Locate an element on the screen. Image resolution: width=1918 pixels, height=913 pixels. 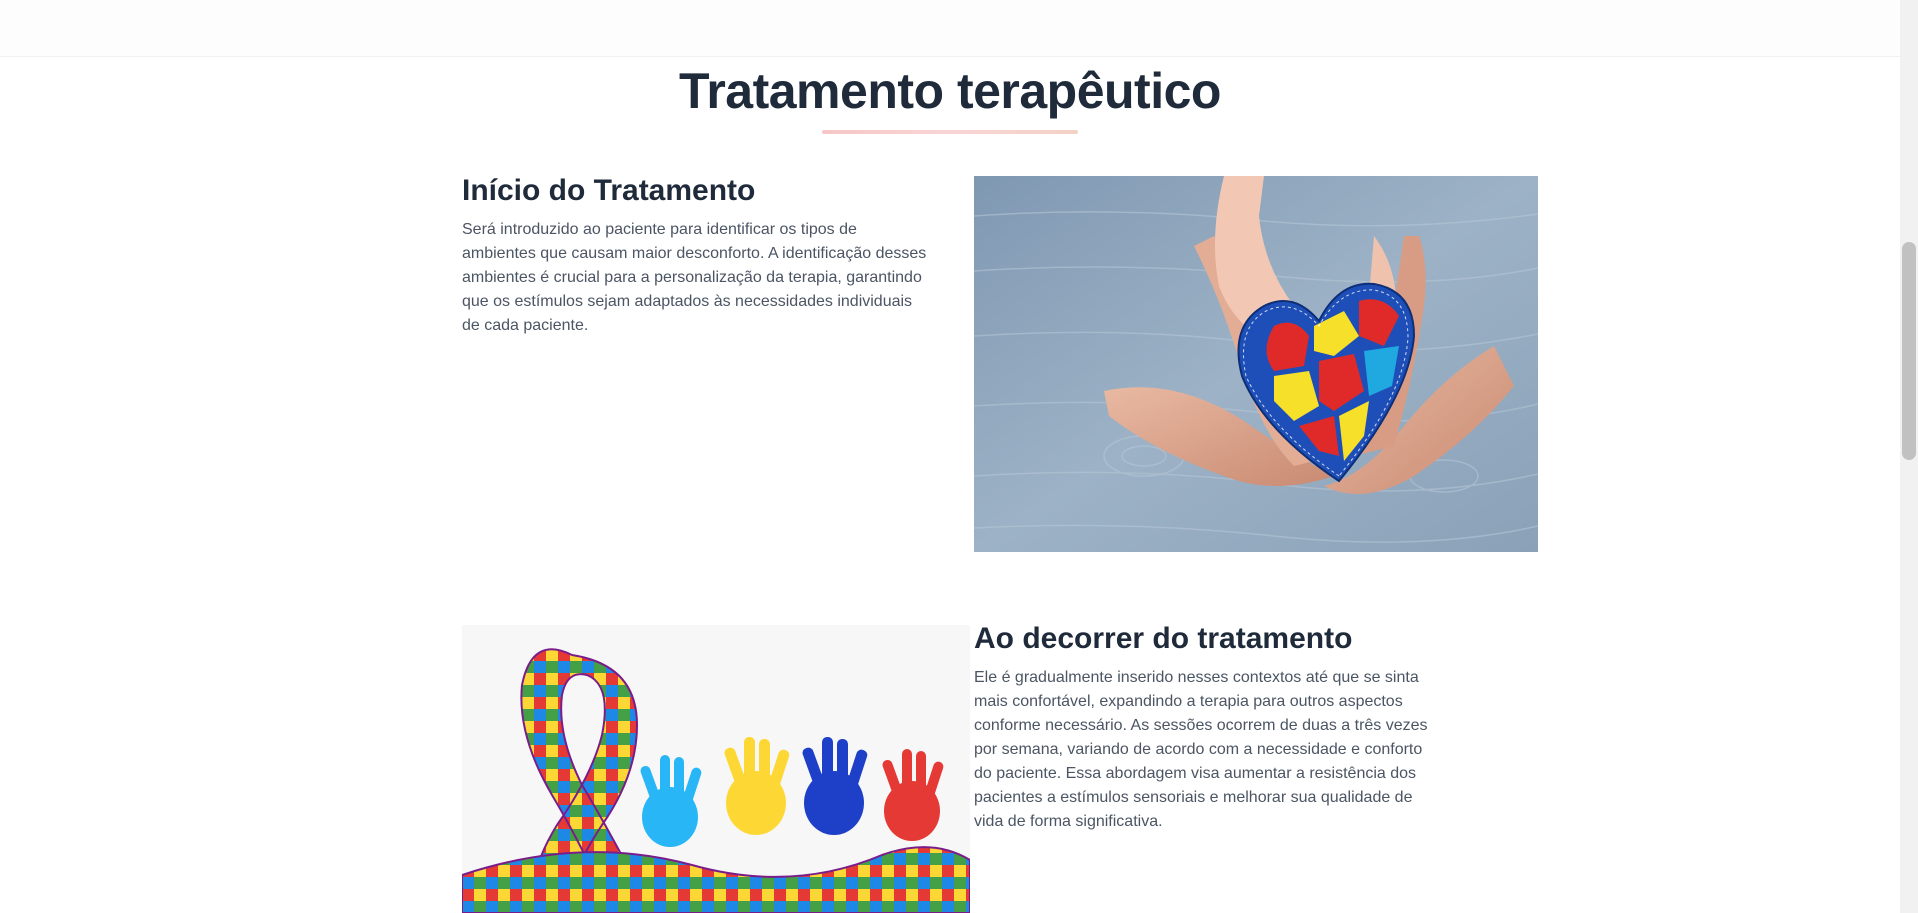
page-scrollbar is located at coordinates (1909, 456).